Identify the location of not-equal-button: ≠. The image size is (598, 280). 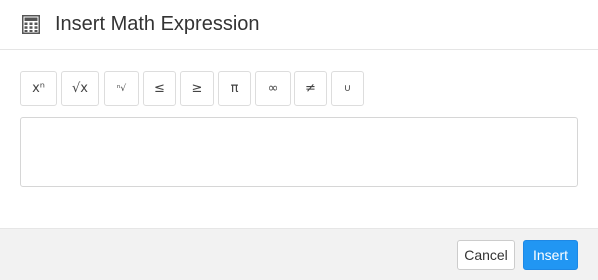
(310, 88).